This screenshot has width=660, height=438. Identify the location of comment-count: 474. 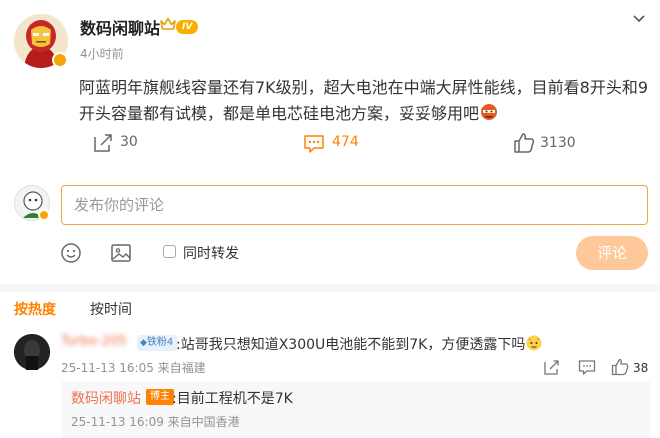
(345, 142).